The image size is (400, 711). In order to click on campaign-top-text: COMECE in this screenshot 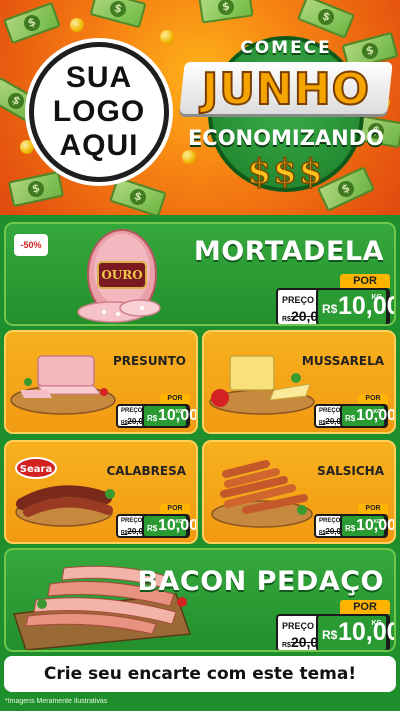, I will do `click(286, 48)`.